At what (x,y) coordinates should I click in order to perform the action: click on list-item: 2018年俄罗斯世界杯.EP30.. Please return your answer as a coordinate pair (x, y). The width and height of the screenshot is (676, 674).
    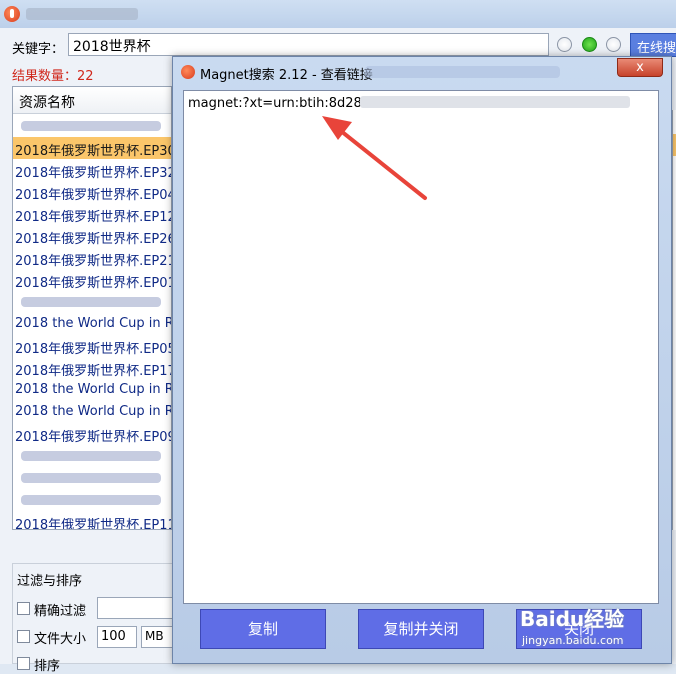
    Looking at the image, I should click on (92, 148).